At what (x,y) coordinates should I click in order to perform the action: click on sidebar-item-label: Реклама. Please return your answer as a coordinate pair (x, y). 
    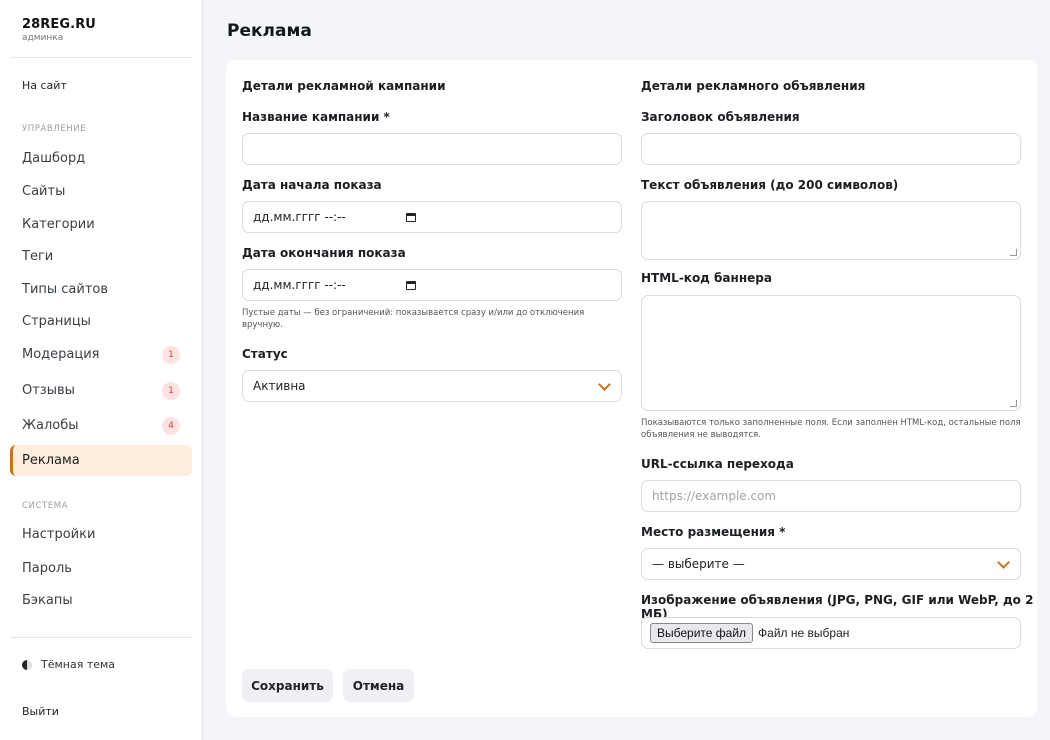
    Looking at the image, I should click on (51, 460).